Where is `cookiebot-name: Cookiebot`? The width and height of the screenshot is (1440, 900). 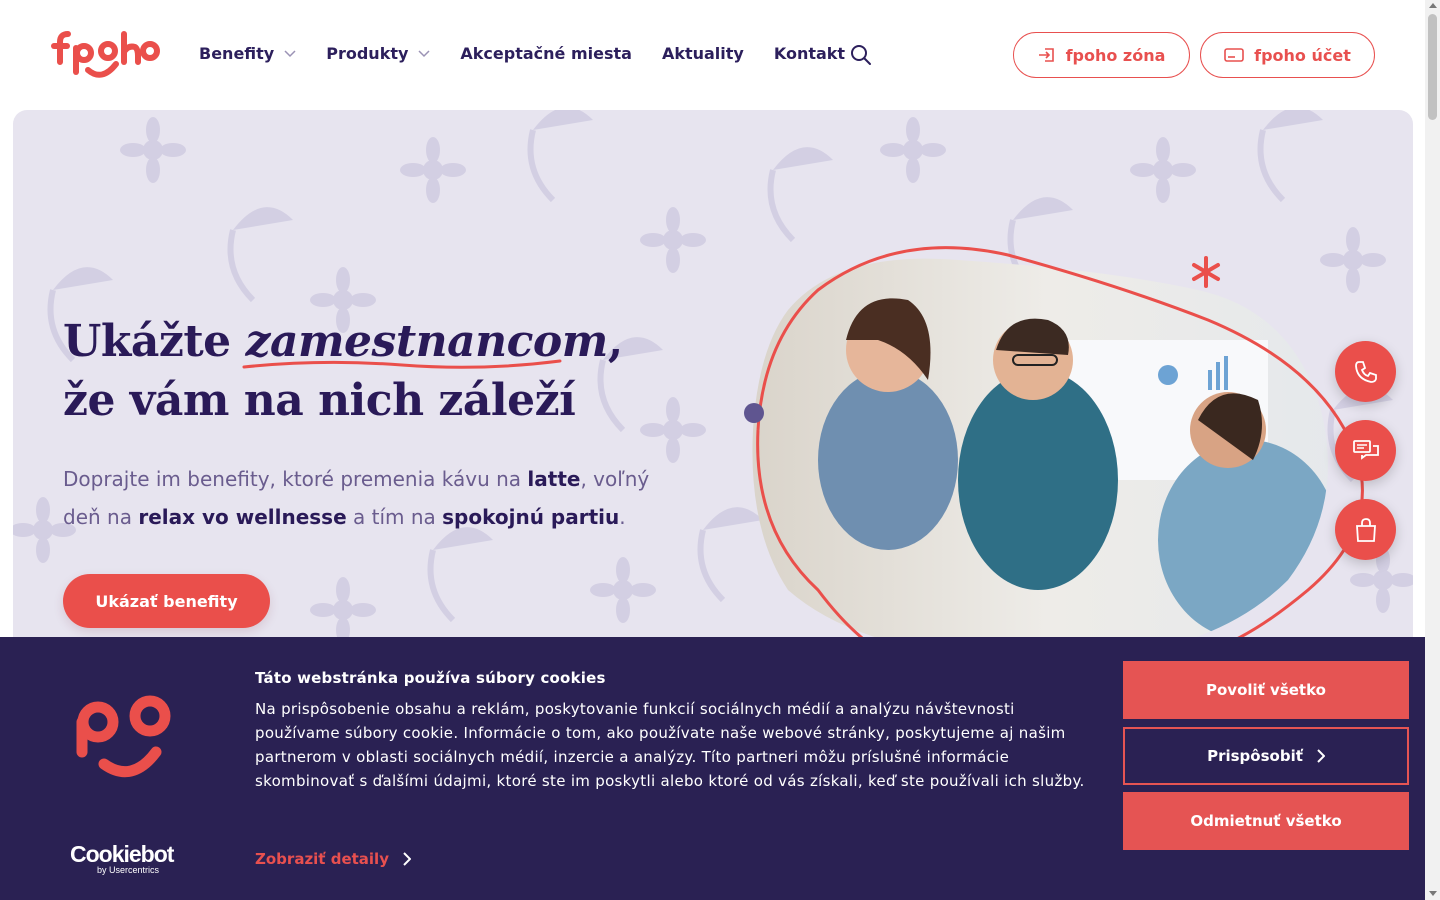 cookiebot-name: Cookiebot is located at coordinates (122, 854).